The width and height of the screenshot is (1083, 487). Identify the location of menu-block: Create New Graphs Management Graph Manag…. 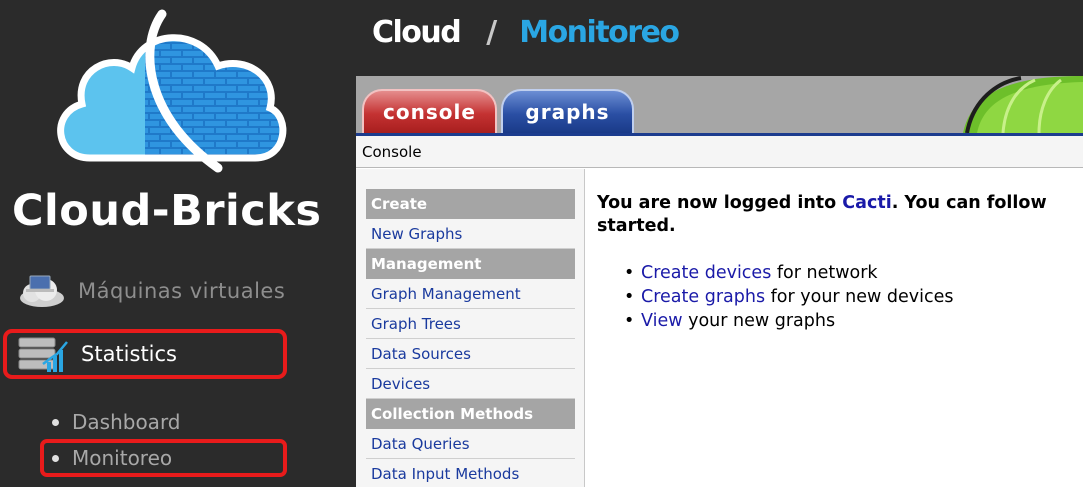
(470, 338).